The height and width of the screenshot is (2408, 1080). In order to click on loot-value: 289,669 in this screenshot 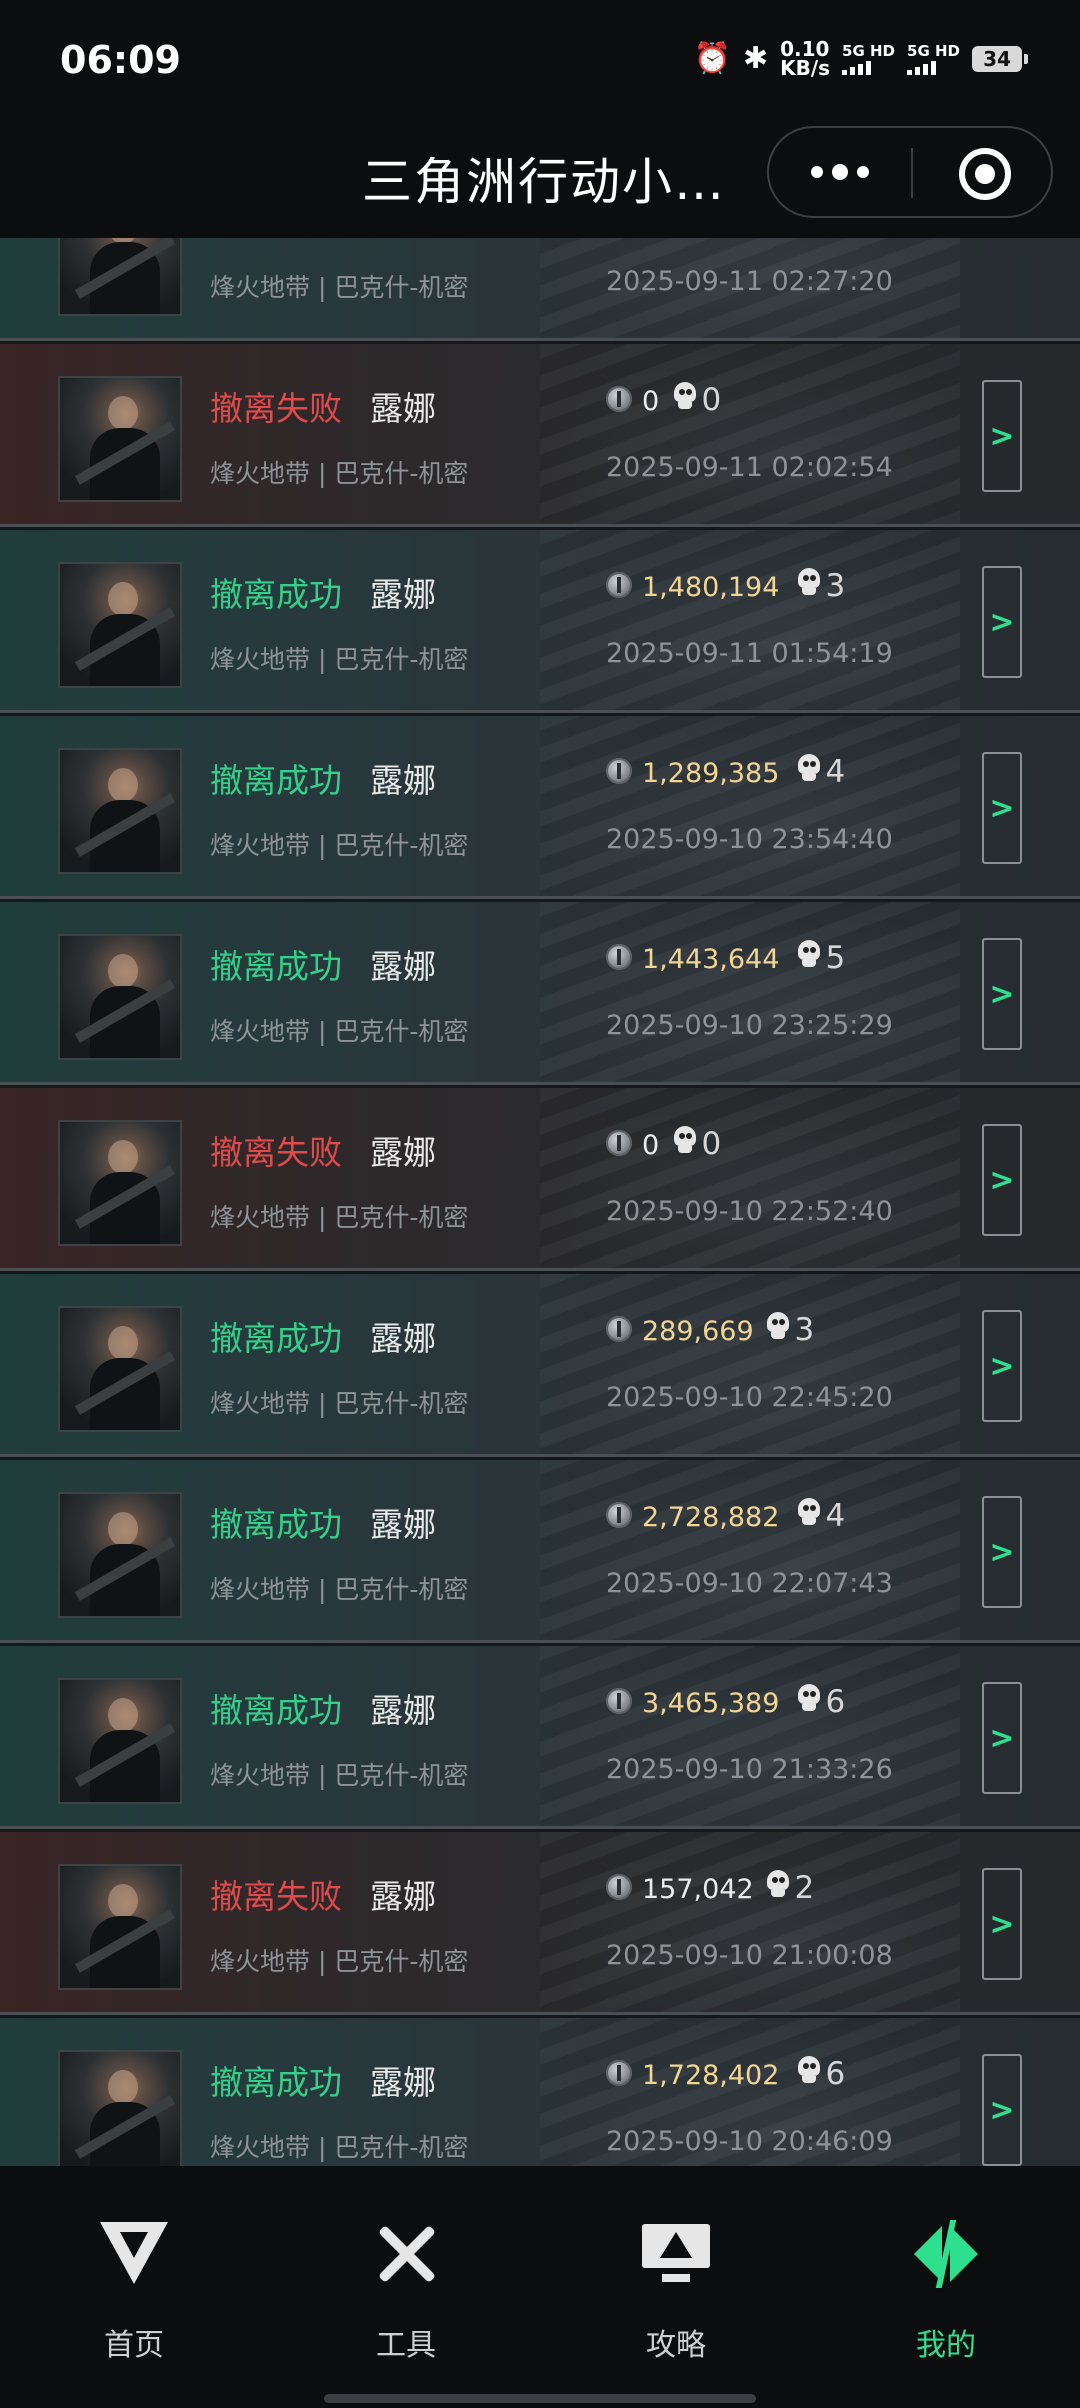, I will do `click(698, 1331)`.